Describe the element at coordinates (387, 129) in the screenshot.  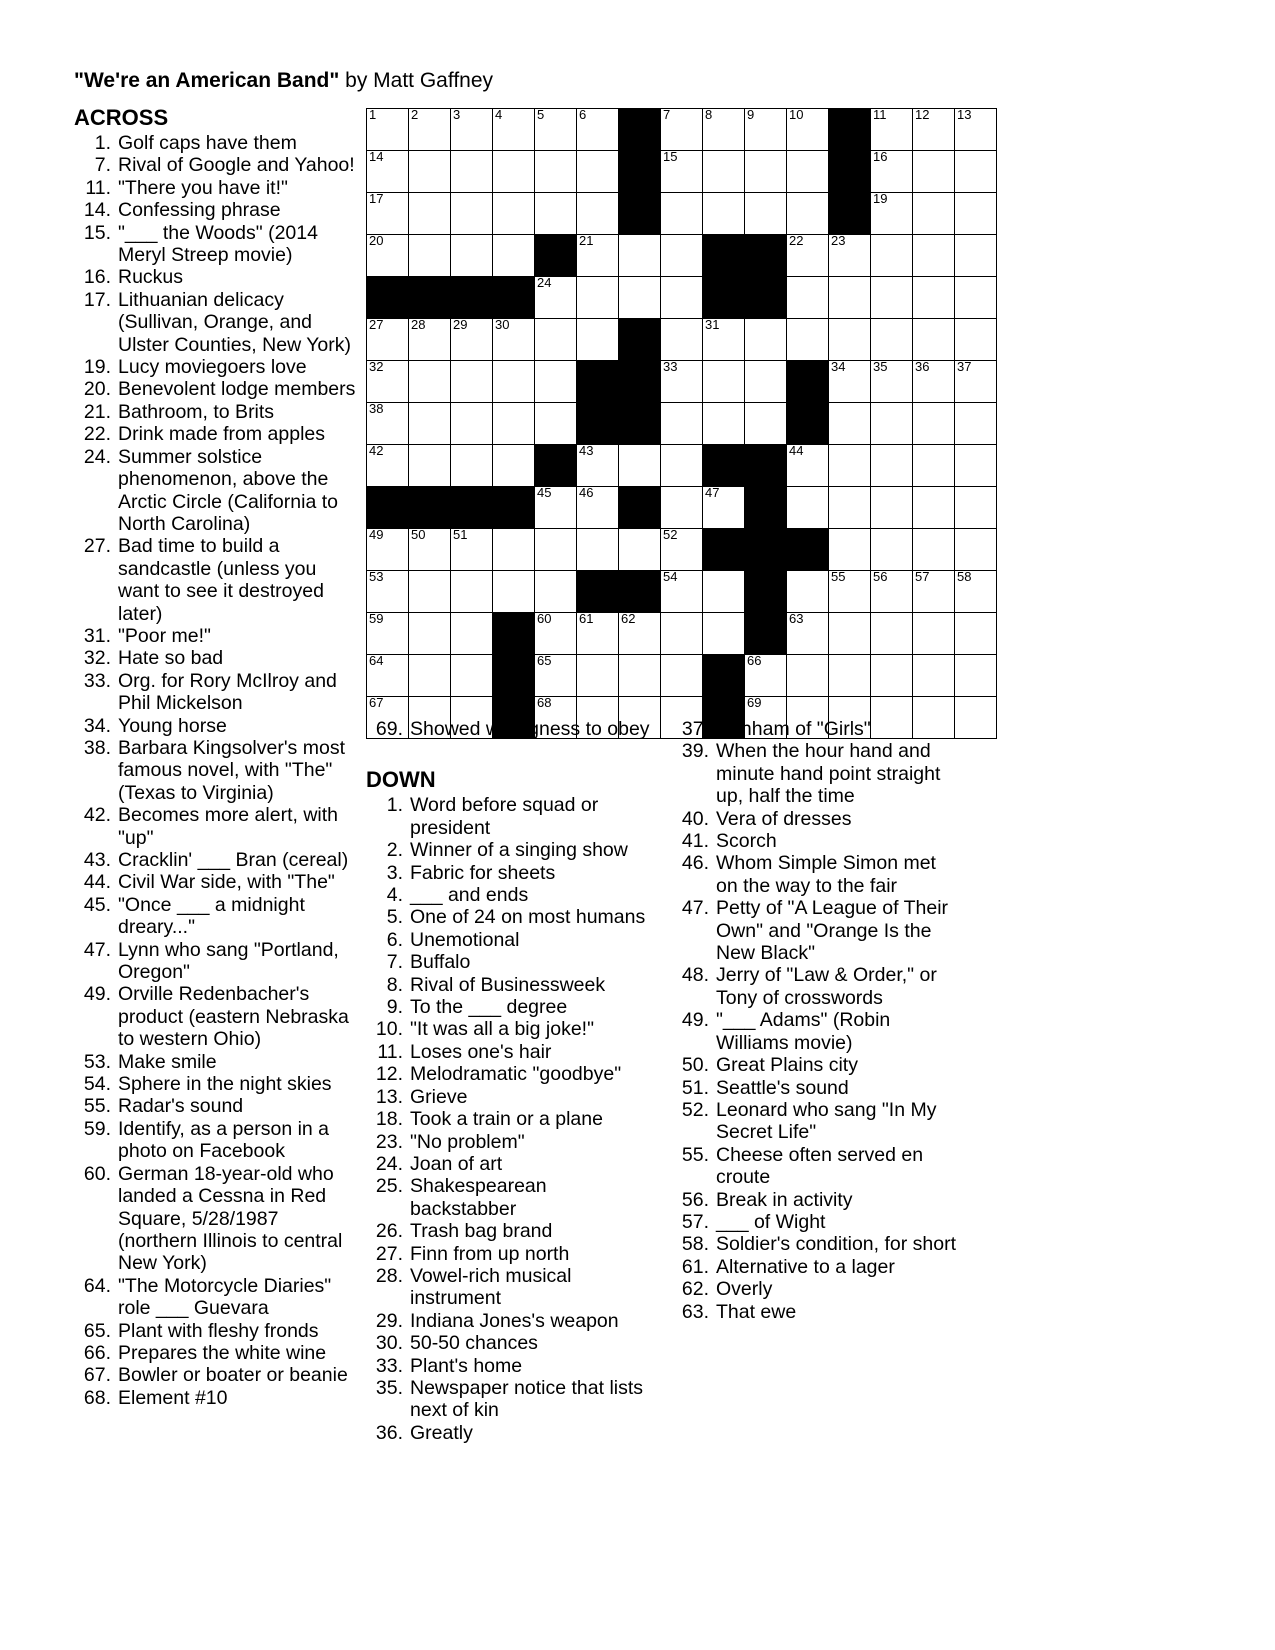
I see `grid-cell: 1` at that location.